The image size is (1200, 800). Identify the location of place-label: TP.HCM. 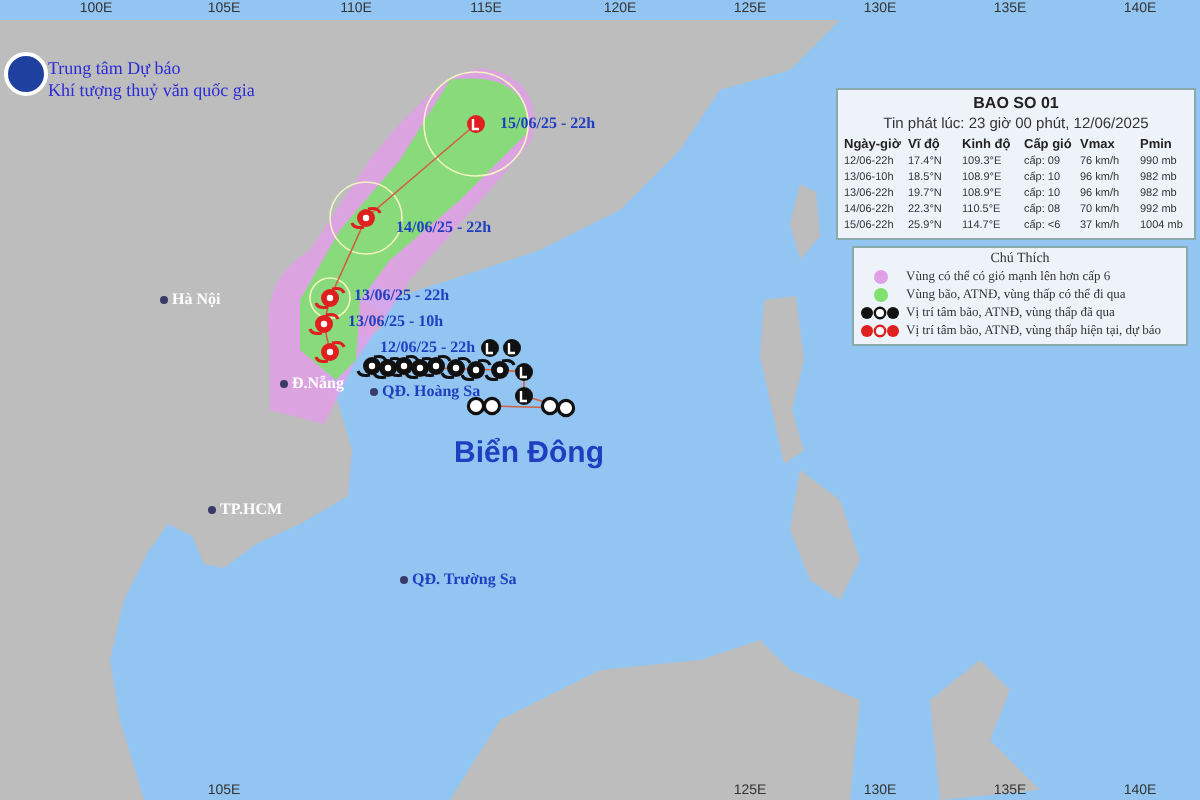
(251, 509).